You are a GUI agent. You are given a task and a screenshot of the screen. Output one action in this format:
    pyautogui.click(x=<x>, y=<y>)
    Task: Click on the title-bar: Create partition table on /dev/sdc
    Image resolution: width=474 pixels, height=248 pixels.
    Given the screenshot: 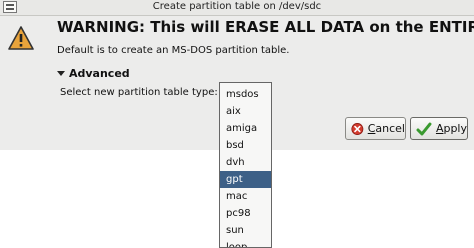 What is the action you would take?
    pyautogui.click(x=237, y=8)
    